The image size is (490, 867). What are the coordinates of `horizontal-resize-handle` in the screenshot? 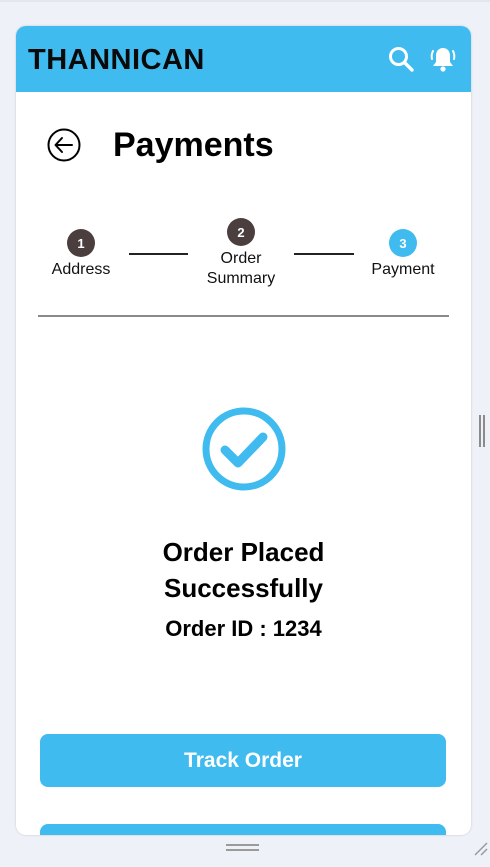 It's located at (242, 848).